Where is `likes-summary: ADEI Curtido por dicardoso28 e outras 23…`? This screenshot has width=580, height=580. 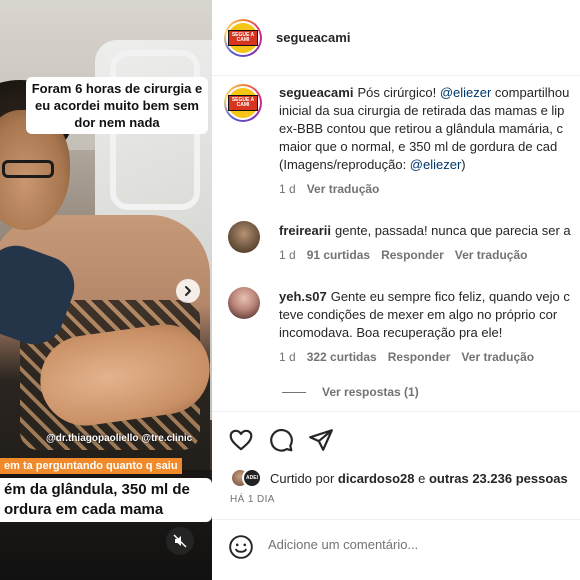
likes-summary: ADEI Curtido por dicardoso28 e outras 23… is located at coordinates (399, 478).